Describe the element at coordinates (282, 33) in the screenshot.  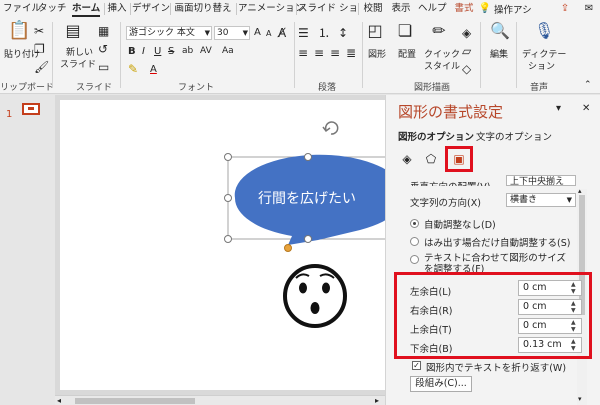
I see `clear-format-icon: A̸` at that location.